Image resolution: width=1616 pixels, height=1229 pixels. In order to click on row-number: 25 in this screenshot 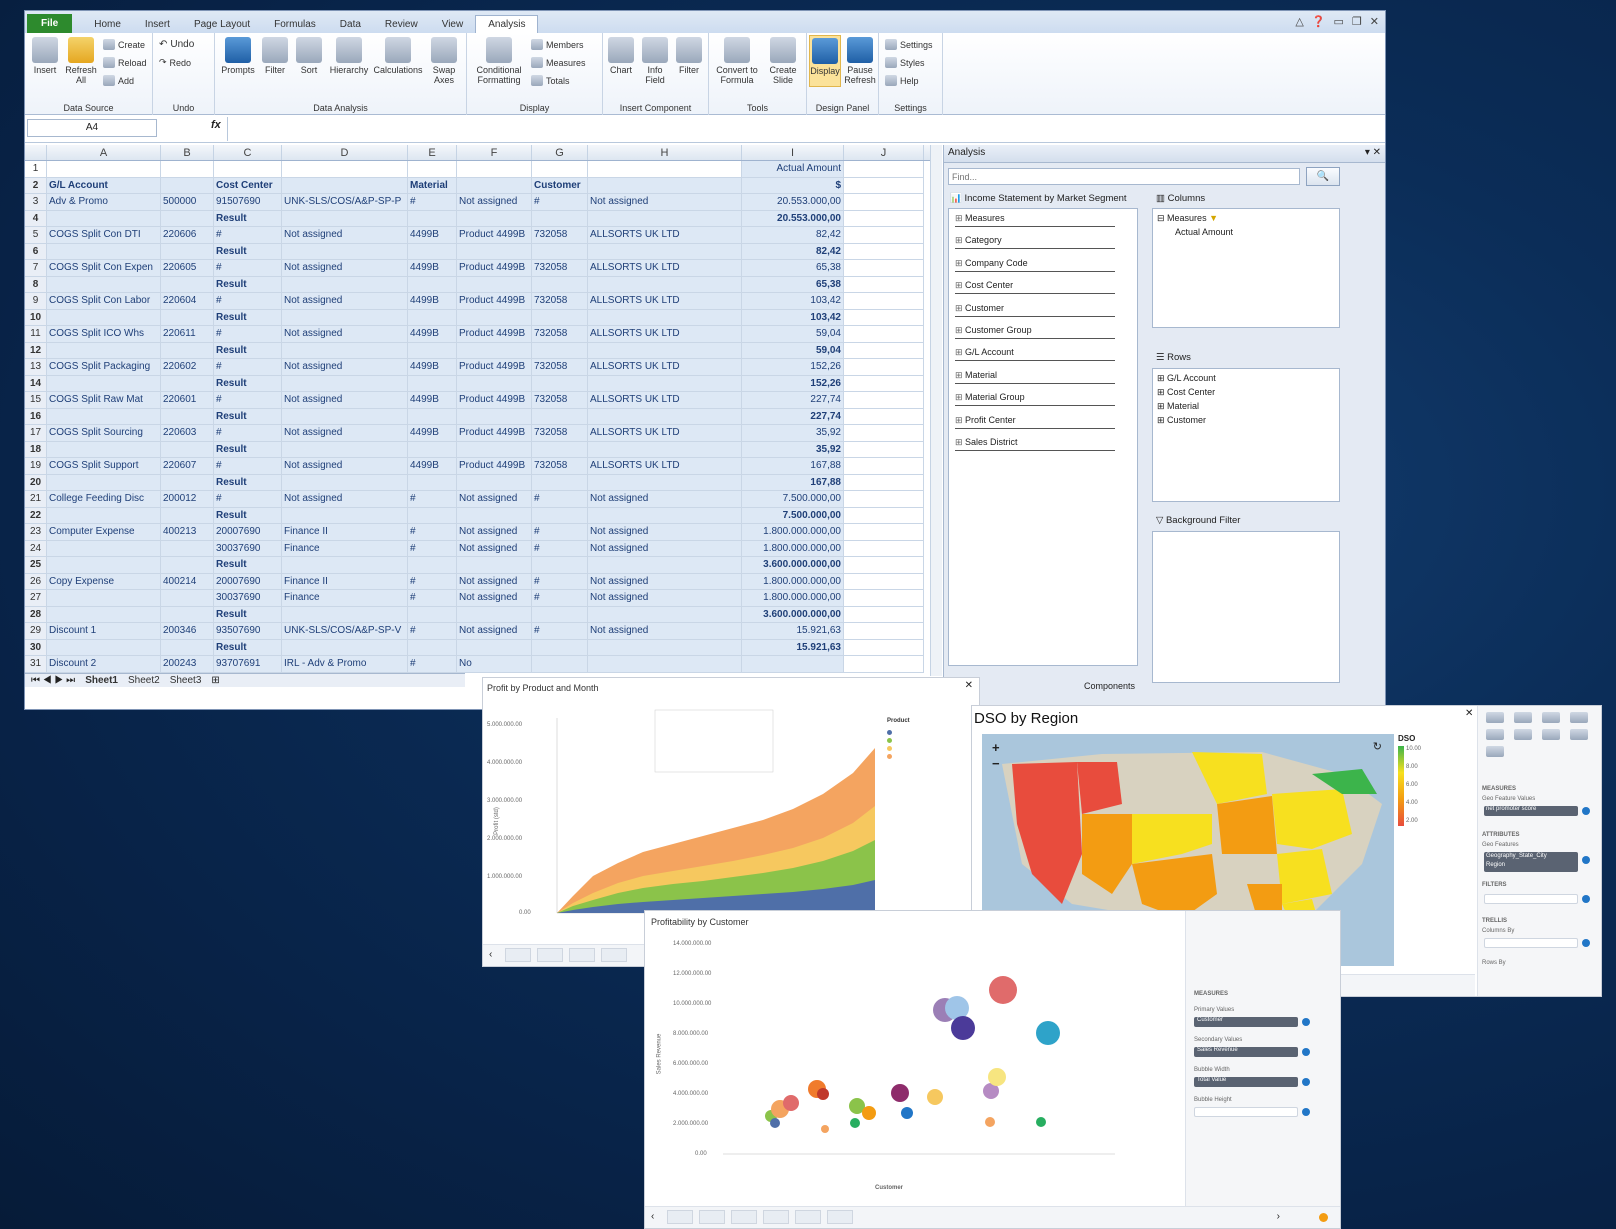, I will do `click(36, 565)`.